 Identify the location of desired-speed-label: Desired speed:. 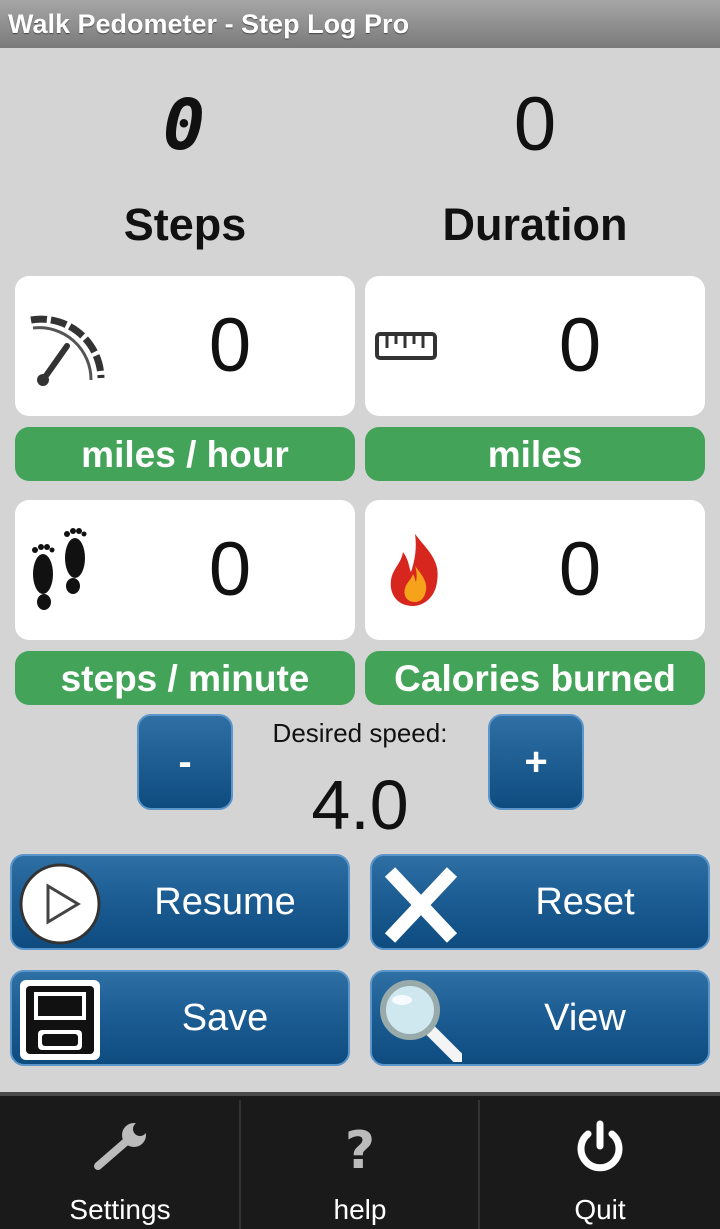
(360, 733).